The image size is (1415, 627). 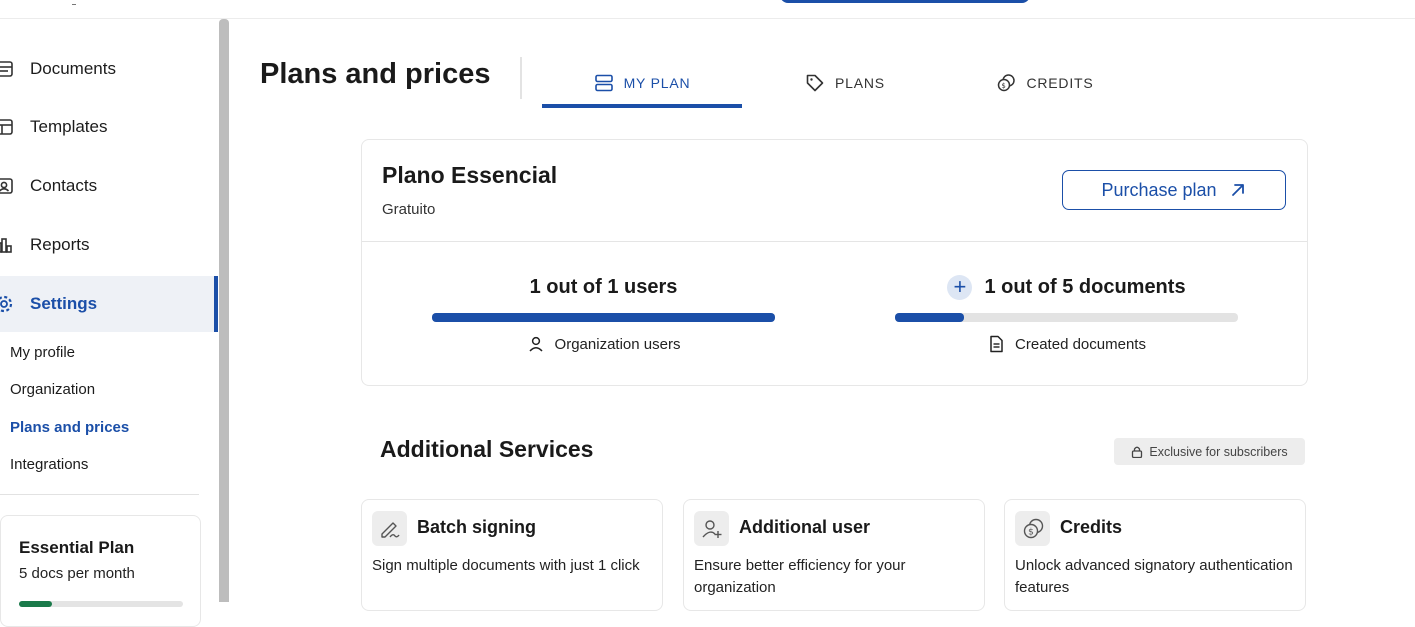 What do you see at coordinates (1066, 317) in the screenshot?
I see `documents-progress` at bounding box center [1066, 317].